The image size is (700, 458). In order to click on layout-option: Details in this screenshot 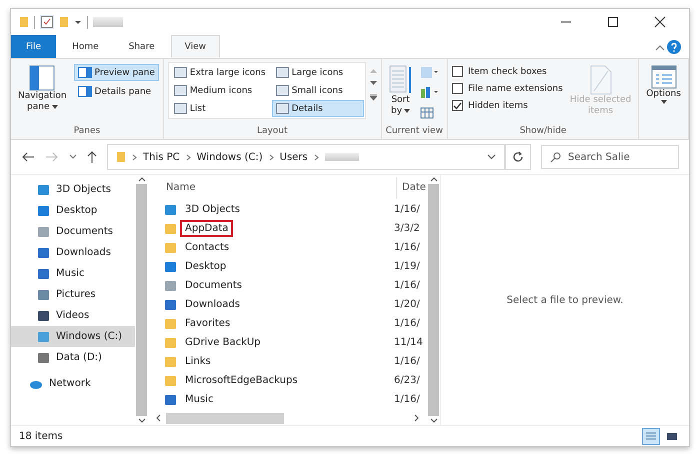, I will do `click(318, 108)`.